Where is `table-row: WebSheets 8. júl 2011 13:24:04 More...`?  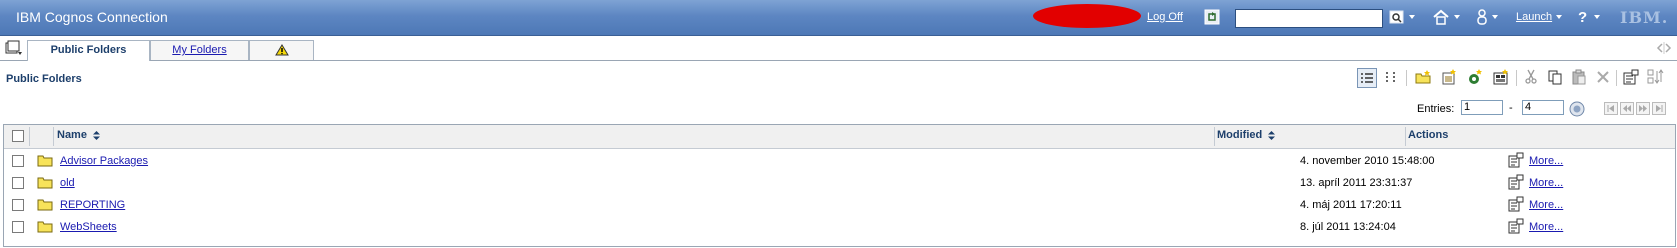 table-row: WebSheets 8. júl 2011 13:24:04 More... is located at coordinates (839, 227).